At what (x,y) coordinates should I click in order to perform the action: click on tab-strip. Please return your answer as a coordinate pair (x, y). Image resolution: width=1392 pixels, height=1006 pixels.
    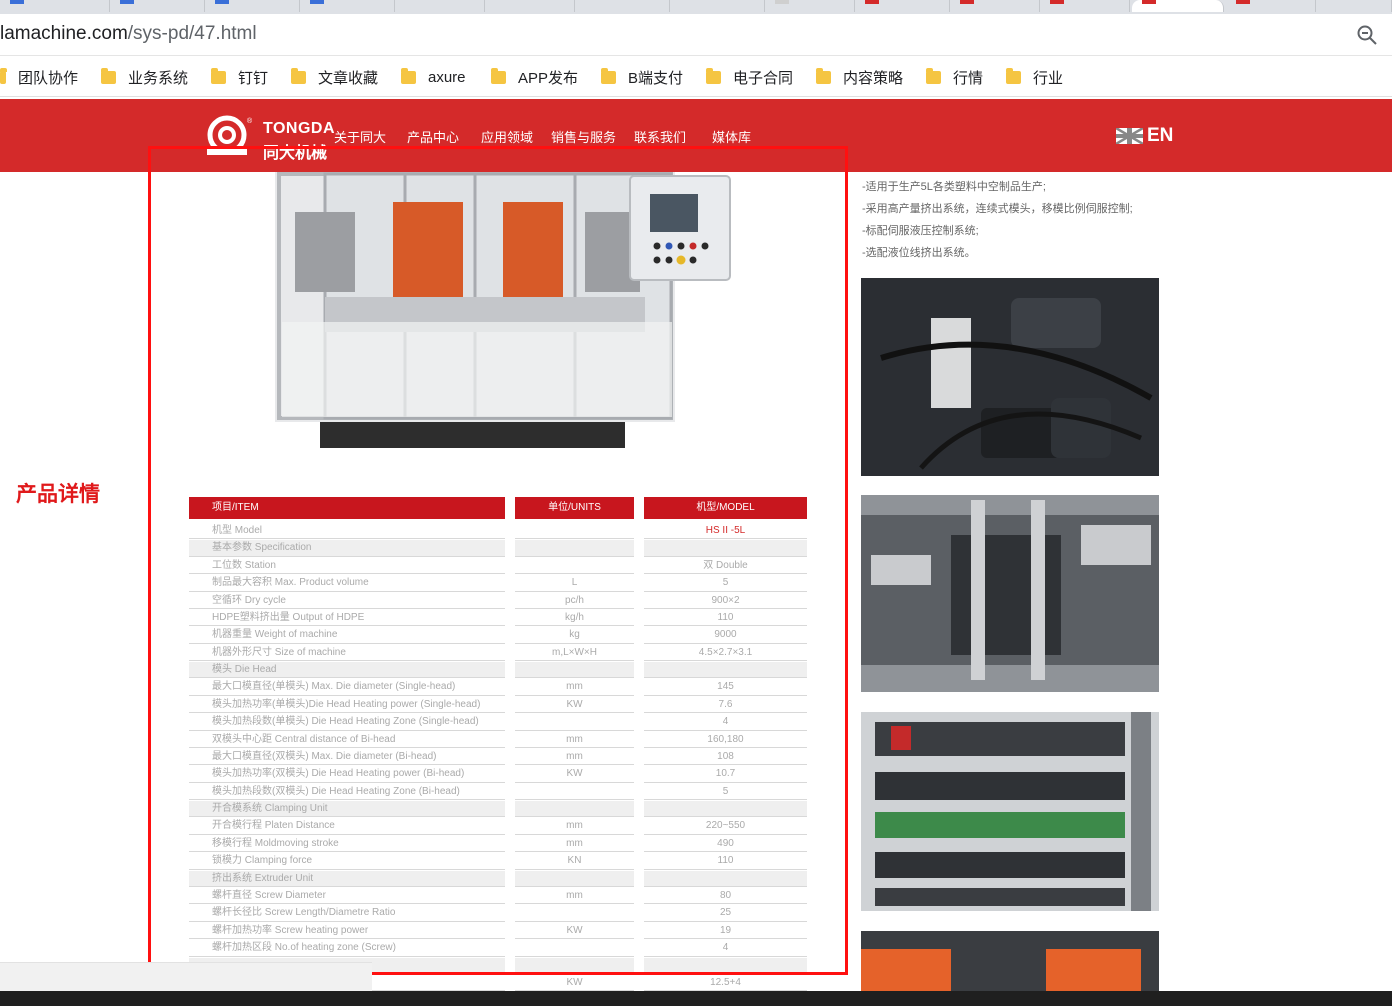
    Looking at the image, I should click on (696, 7).